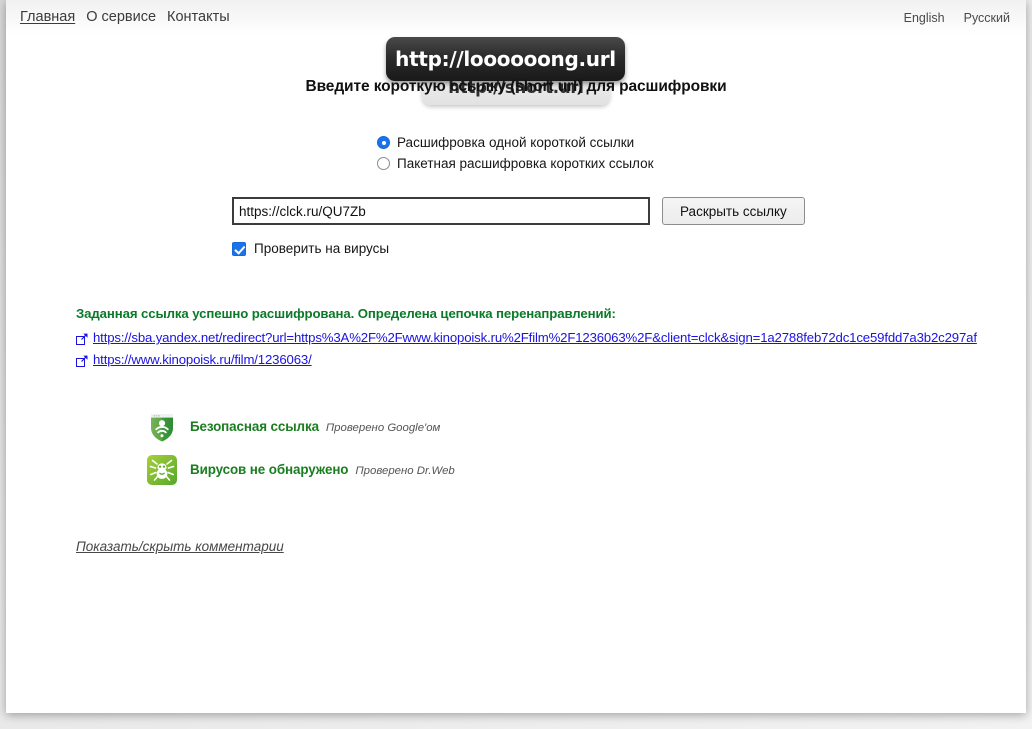 The image size is (1032, 729). I want to click on shield-safe-icon, so click(162, 427).